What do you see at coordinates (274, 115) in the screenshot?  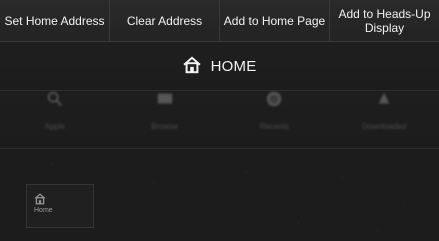 I see `menu-item-recents: Recents` at bounding box center [274, 115].